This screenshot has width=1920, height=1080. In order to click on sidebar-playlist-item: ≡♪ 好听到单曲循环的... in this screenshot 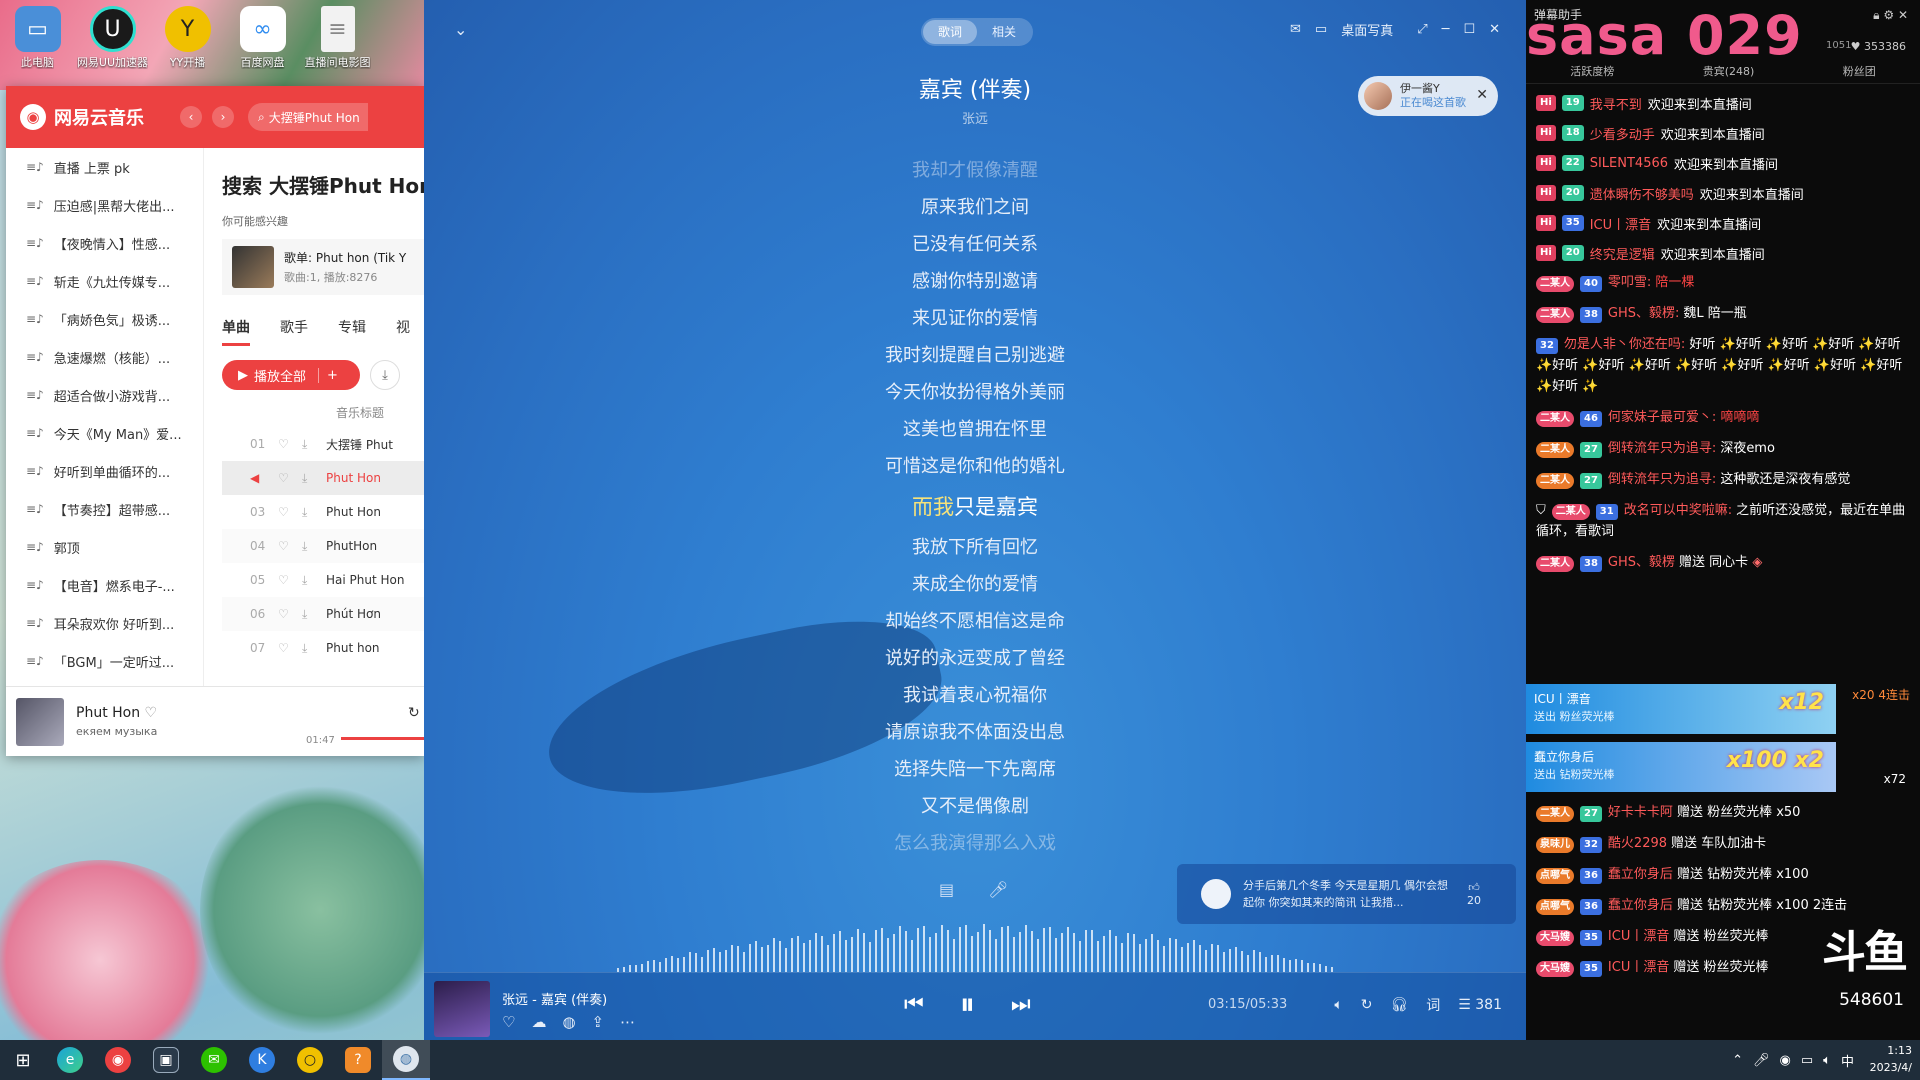, I will do `click(104, 471)`.